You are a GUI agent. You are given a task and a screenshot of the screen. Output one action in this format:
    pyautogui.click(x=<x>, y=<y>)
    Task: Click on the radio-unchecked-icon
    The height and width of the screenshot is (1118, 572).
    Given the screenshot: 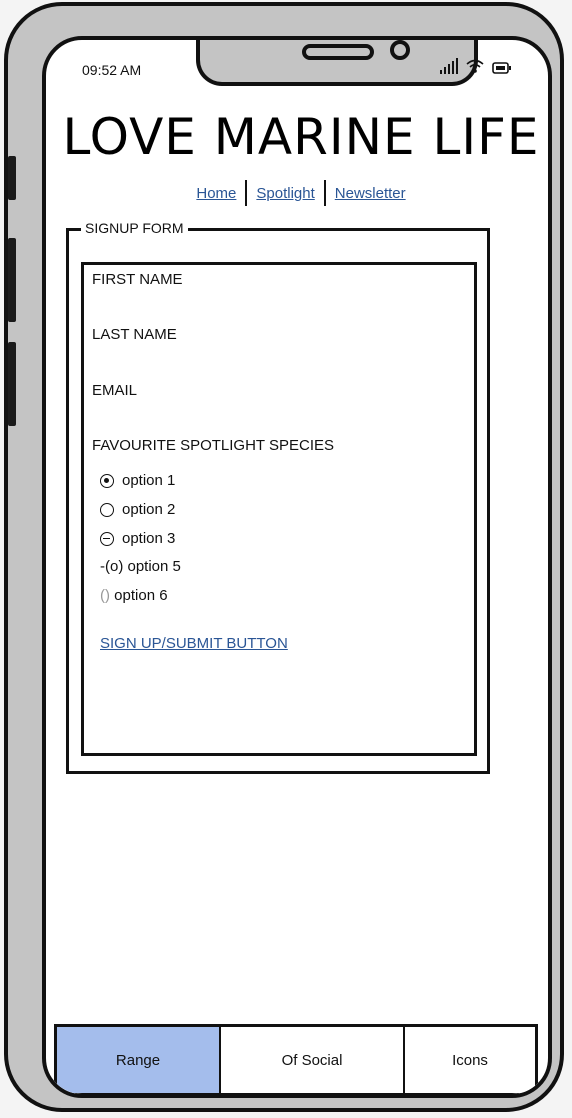 What is the action you would take?
    pyautogui.click(x=107, y=509)
    